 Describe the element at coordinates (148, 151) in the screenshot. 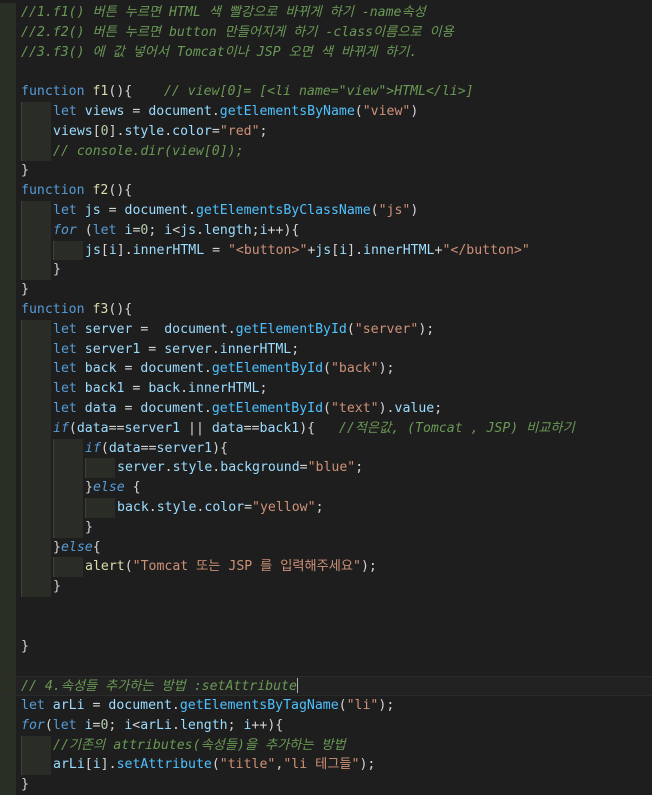

I see `code-token: // console.dir(view[0]);` at that location.